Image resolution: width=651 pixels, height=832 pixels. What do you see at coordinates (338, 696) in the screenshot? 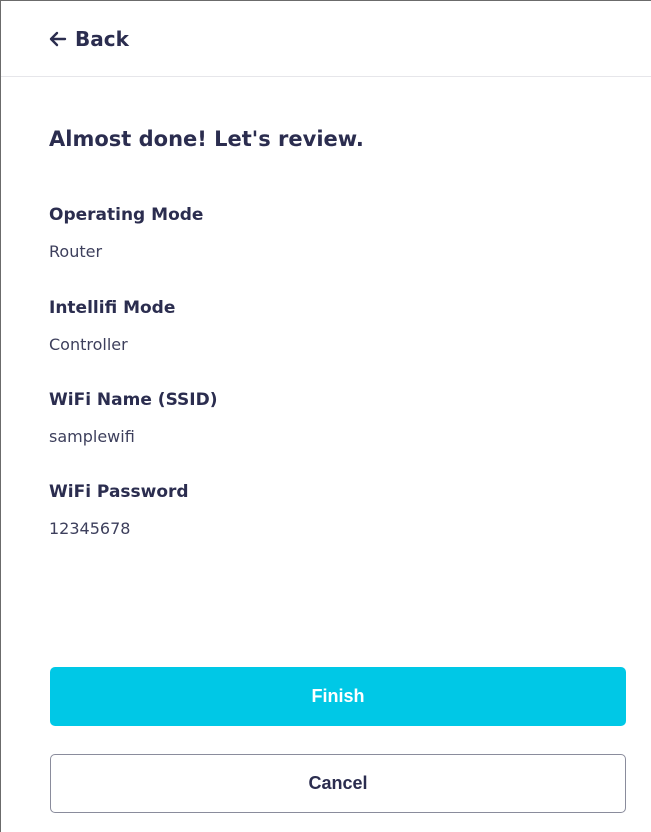
I see `finish-button: Finish` at bounding box center [338, 696].